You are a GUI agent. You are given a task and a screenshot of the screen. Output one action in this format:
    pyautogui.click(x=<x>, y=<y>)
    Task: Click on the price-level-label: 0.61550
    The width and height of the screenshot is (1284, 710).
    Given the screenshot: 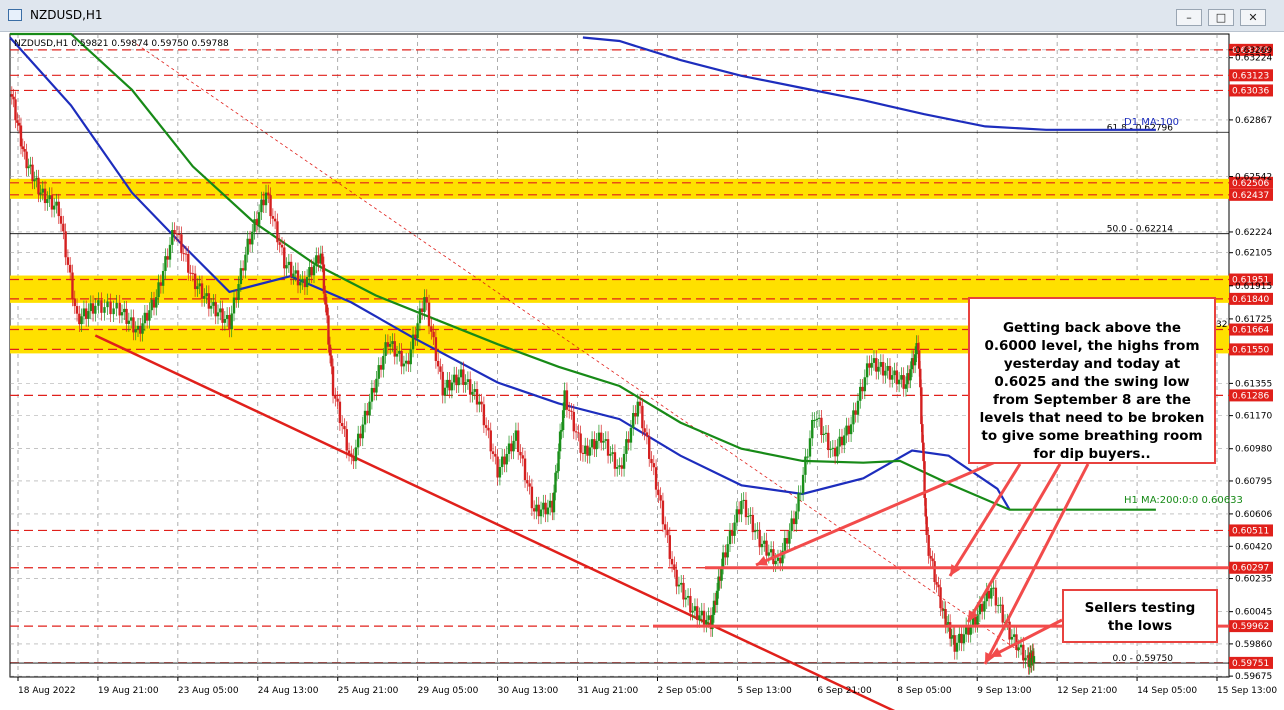 What is the action you would take?
    pyautogui.click(x=1250, y=350)
    